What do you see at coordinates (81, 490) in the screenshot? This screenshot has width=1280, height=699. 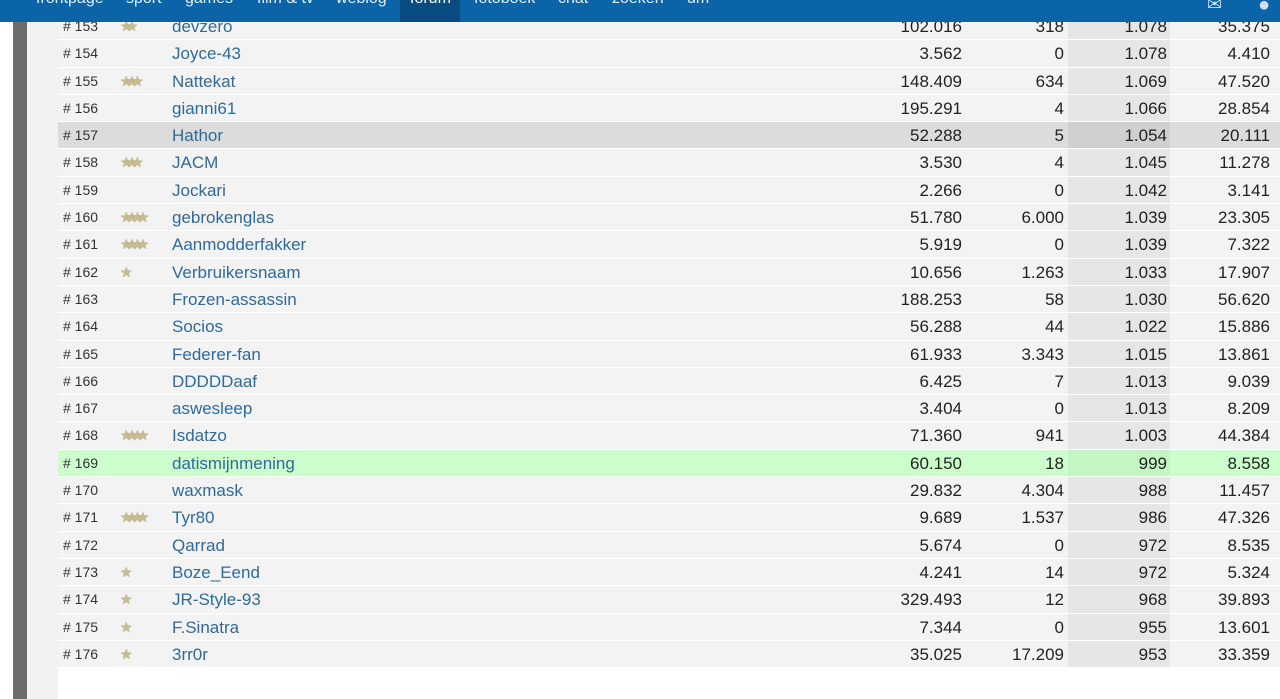 I see `rank-cell: # 170` at bounding box center [81, 490].